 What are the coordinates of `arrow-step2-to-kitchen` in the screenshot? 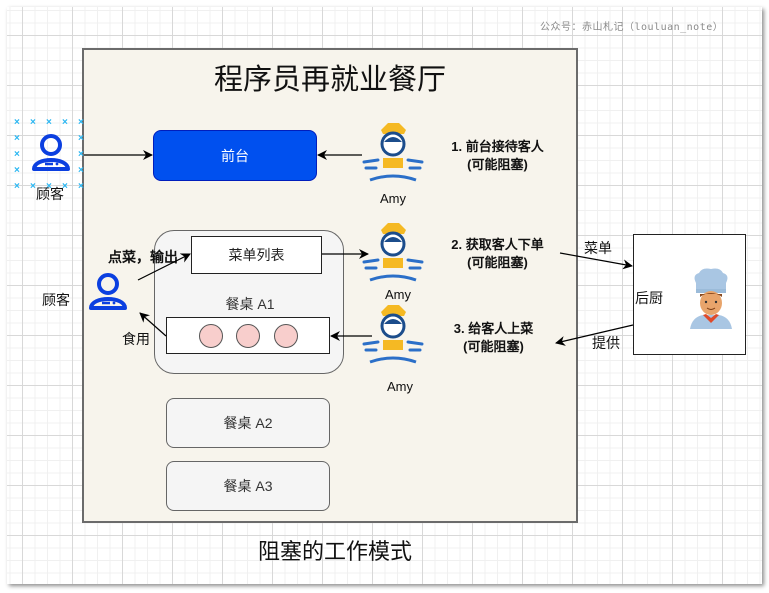 It's located at (596, 261).